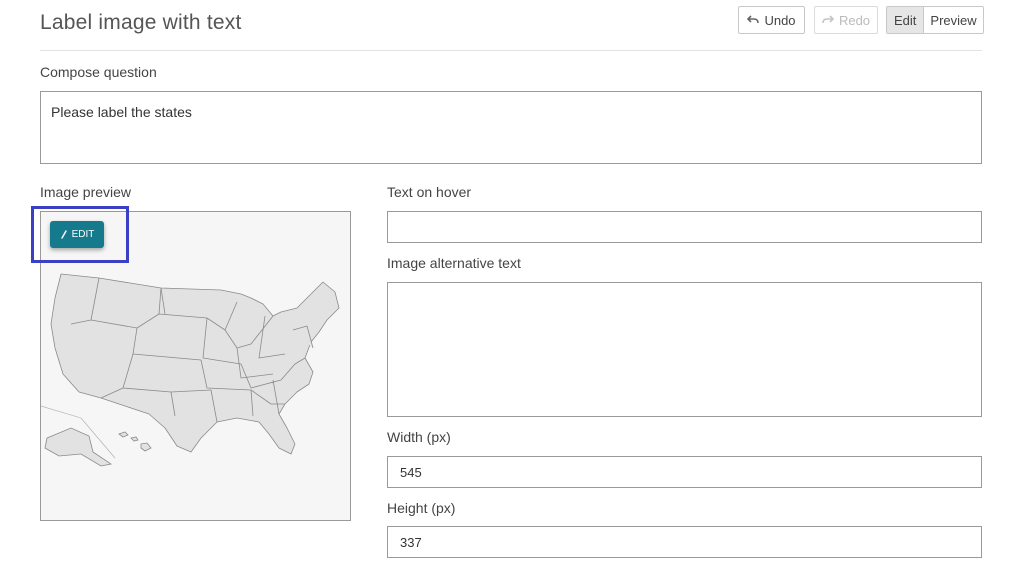 This screenshot has width=1015, height=578. Describe the element at coordinates (80, 234) in the screenshot. I see `edit-button-highlight` at that location.